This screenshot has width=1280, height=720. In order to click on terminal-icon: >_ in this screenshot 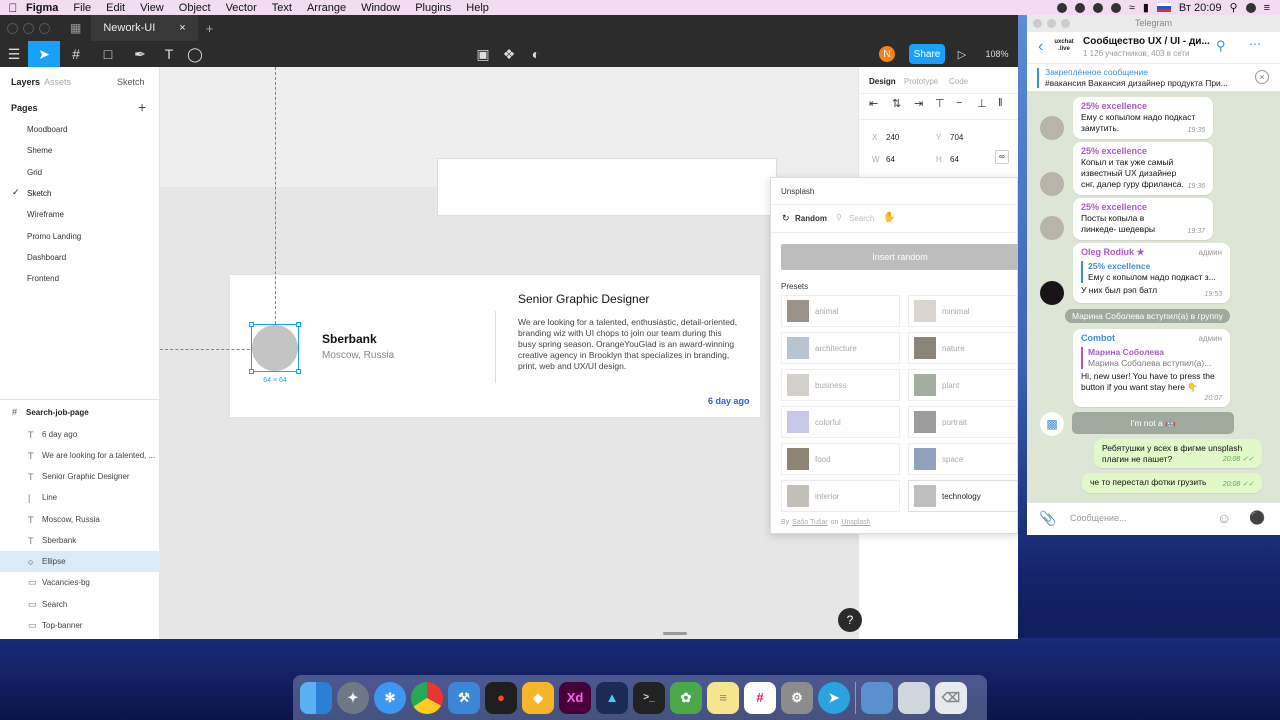, I will do `click(649, 697)`.